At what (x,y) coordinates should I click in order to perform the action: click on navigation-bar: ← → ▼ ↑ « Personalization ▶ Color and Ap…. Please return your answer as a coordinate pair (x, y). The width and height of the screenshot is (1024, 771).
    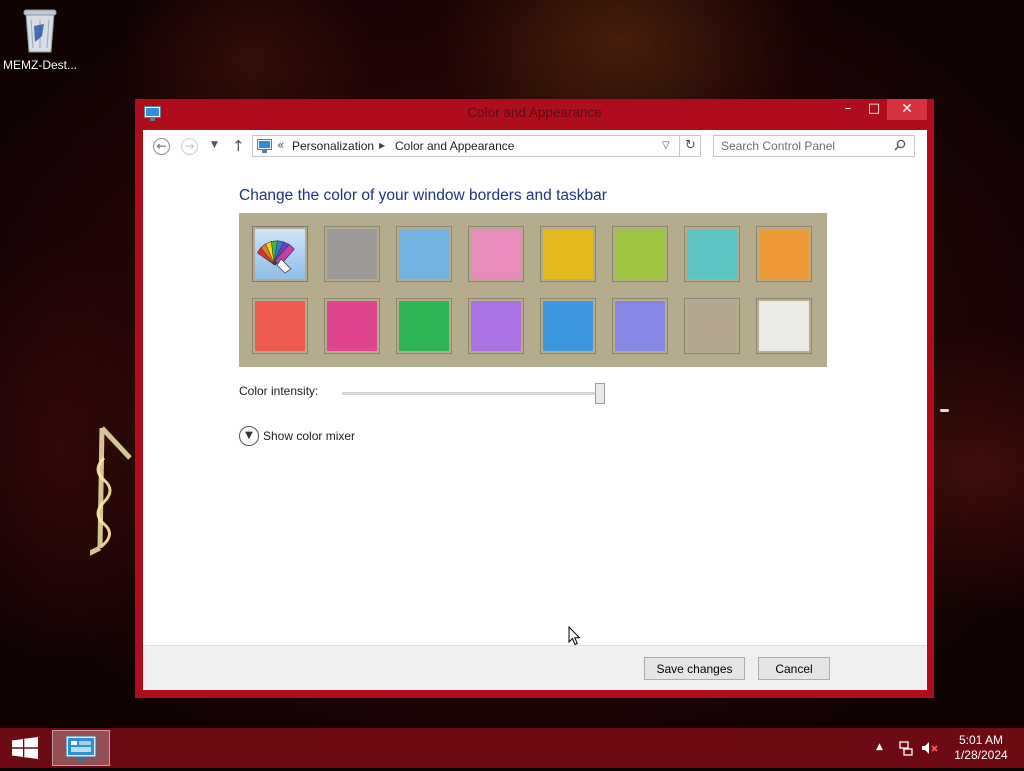
    Looking at the image, I should click on (535, 147).